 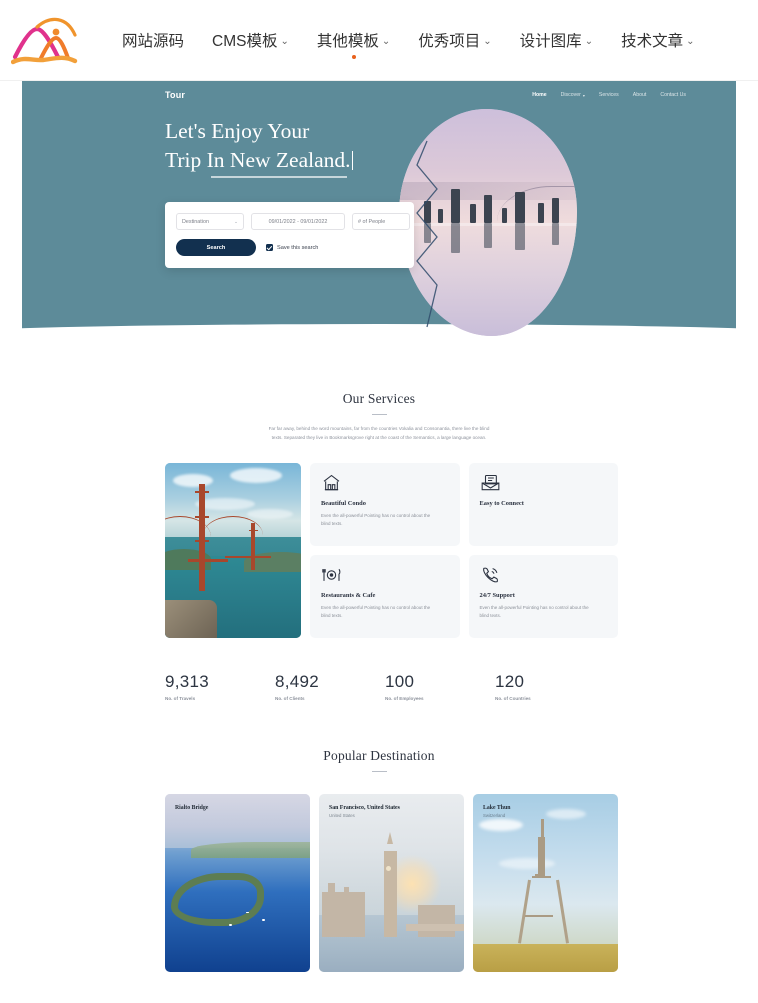 I want to click on site-top-navigation: 网站源码 CMS模板 ⌄ 其他模板 ⌄ 优秀项目 ⌄ 设计图库 ⌄ 技术文章 ⌄, so click(x=379, y=40).